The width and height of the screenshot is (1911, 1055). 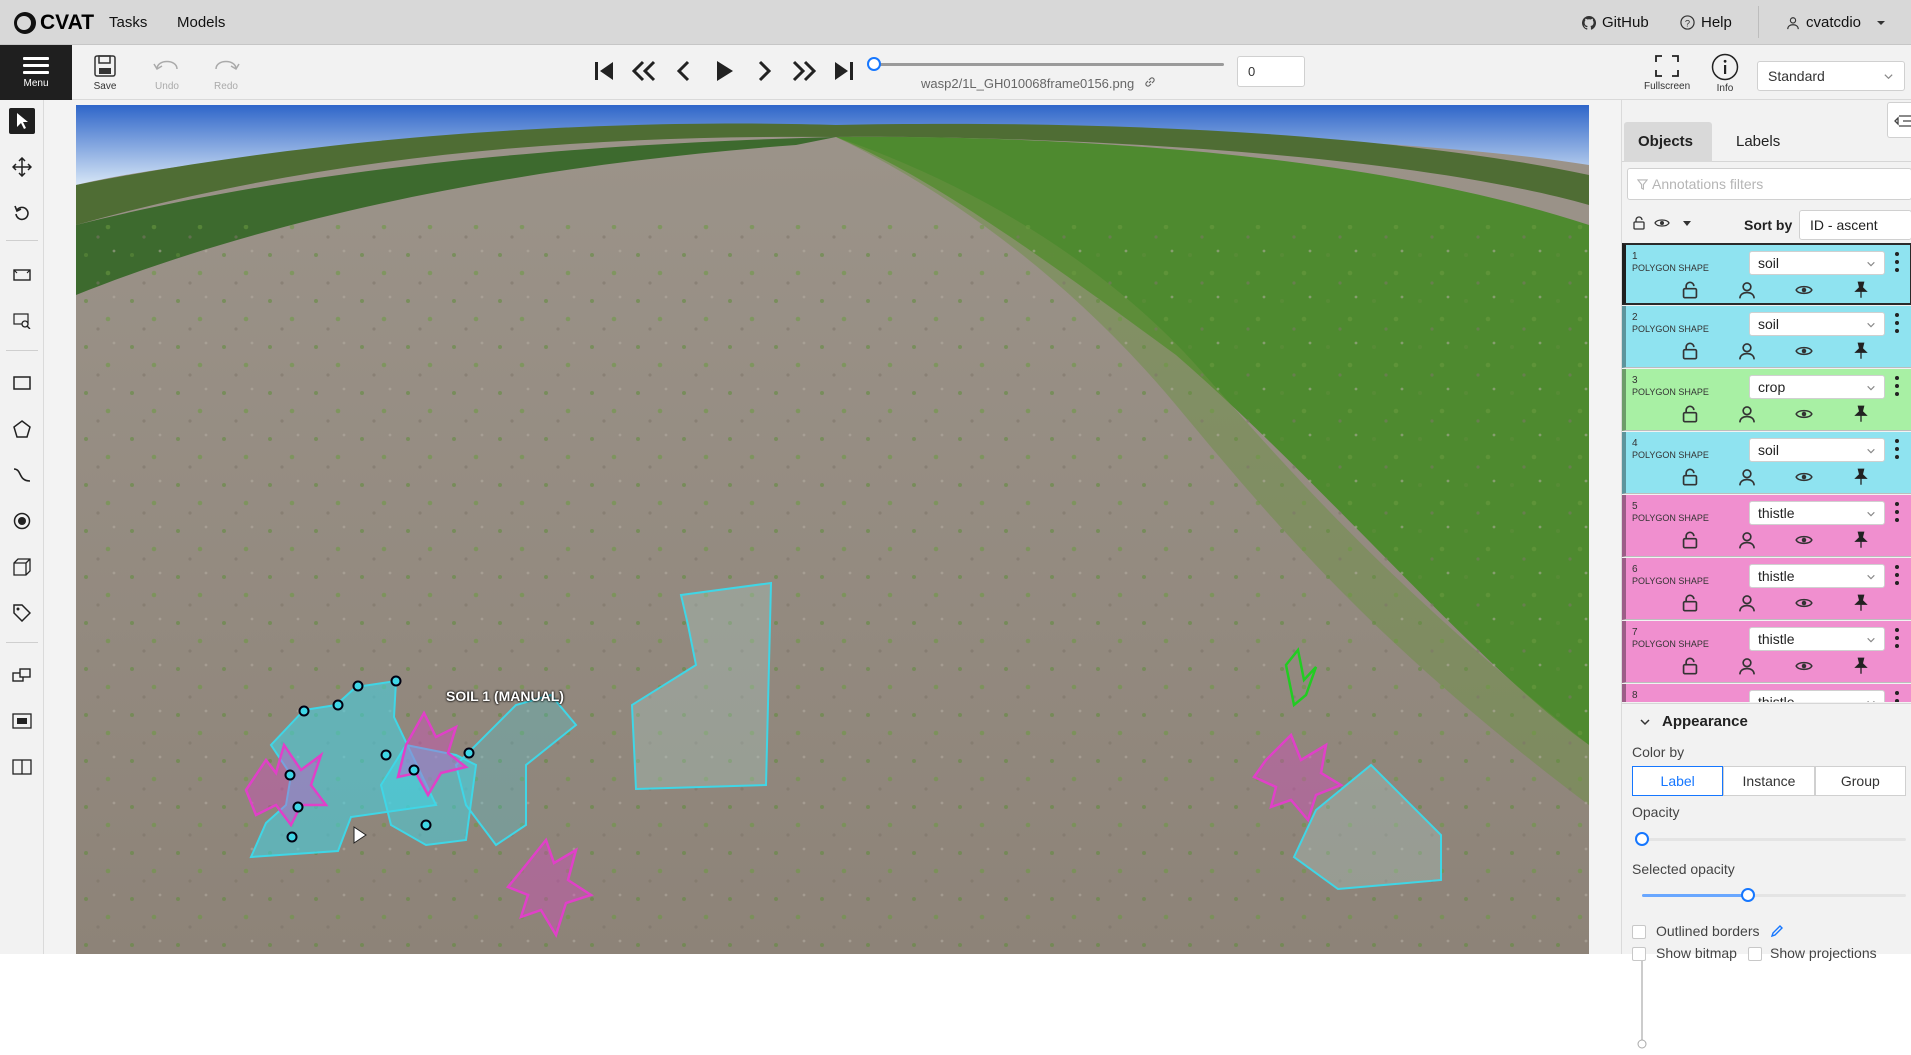 What do you see at coordinates (36, 72) in the screenshot?
I see `menu-button: Menu` at bounding box center [36, 72].